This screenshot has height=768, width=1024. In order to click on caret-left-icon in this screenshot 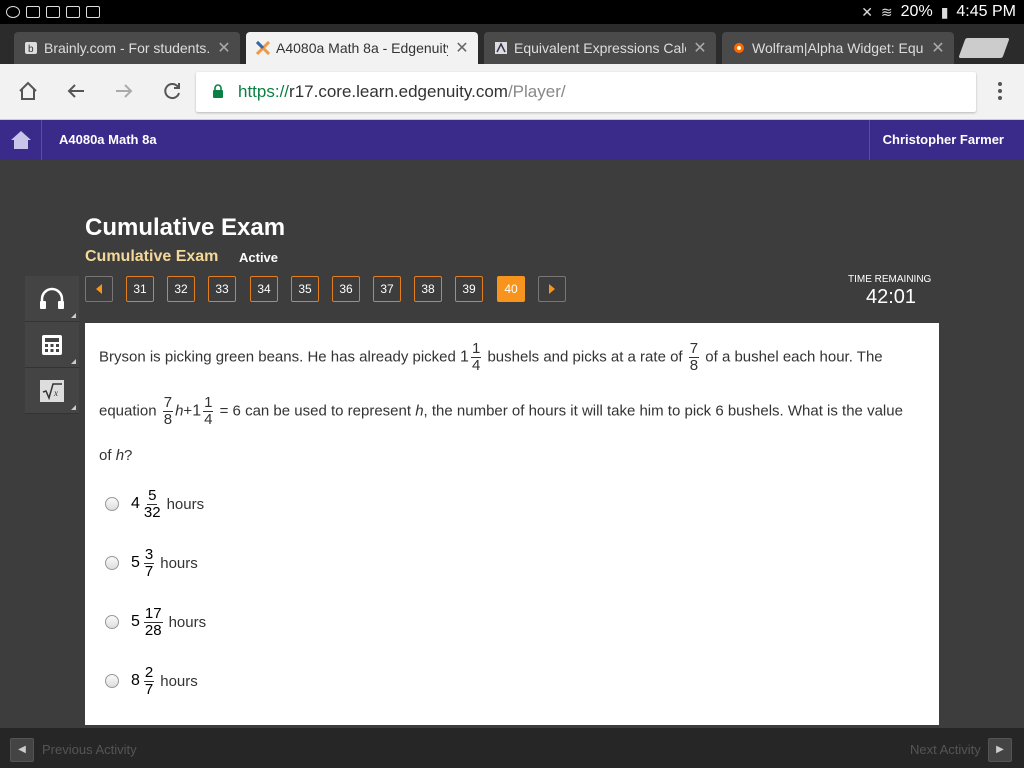, I will do `click(99, 289)`.